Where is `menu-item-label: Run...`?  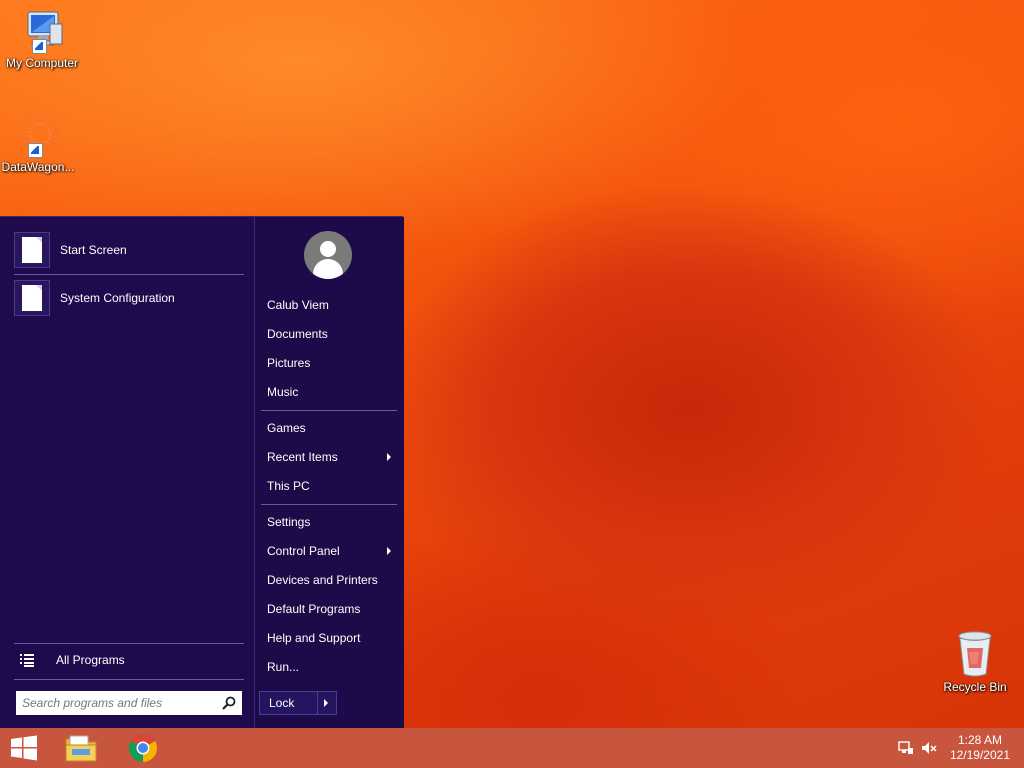
menu-item-label: Run... is located at coordinates (283, 667).